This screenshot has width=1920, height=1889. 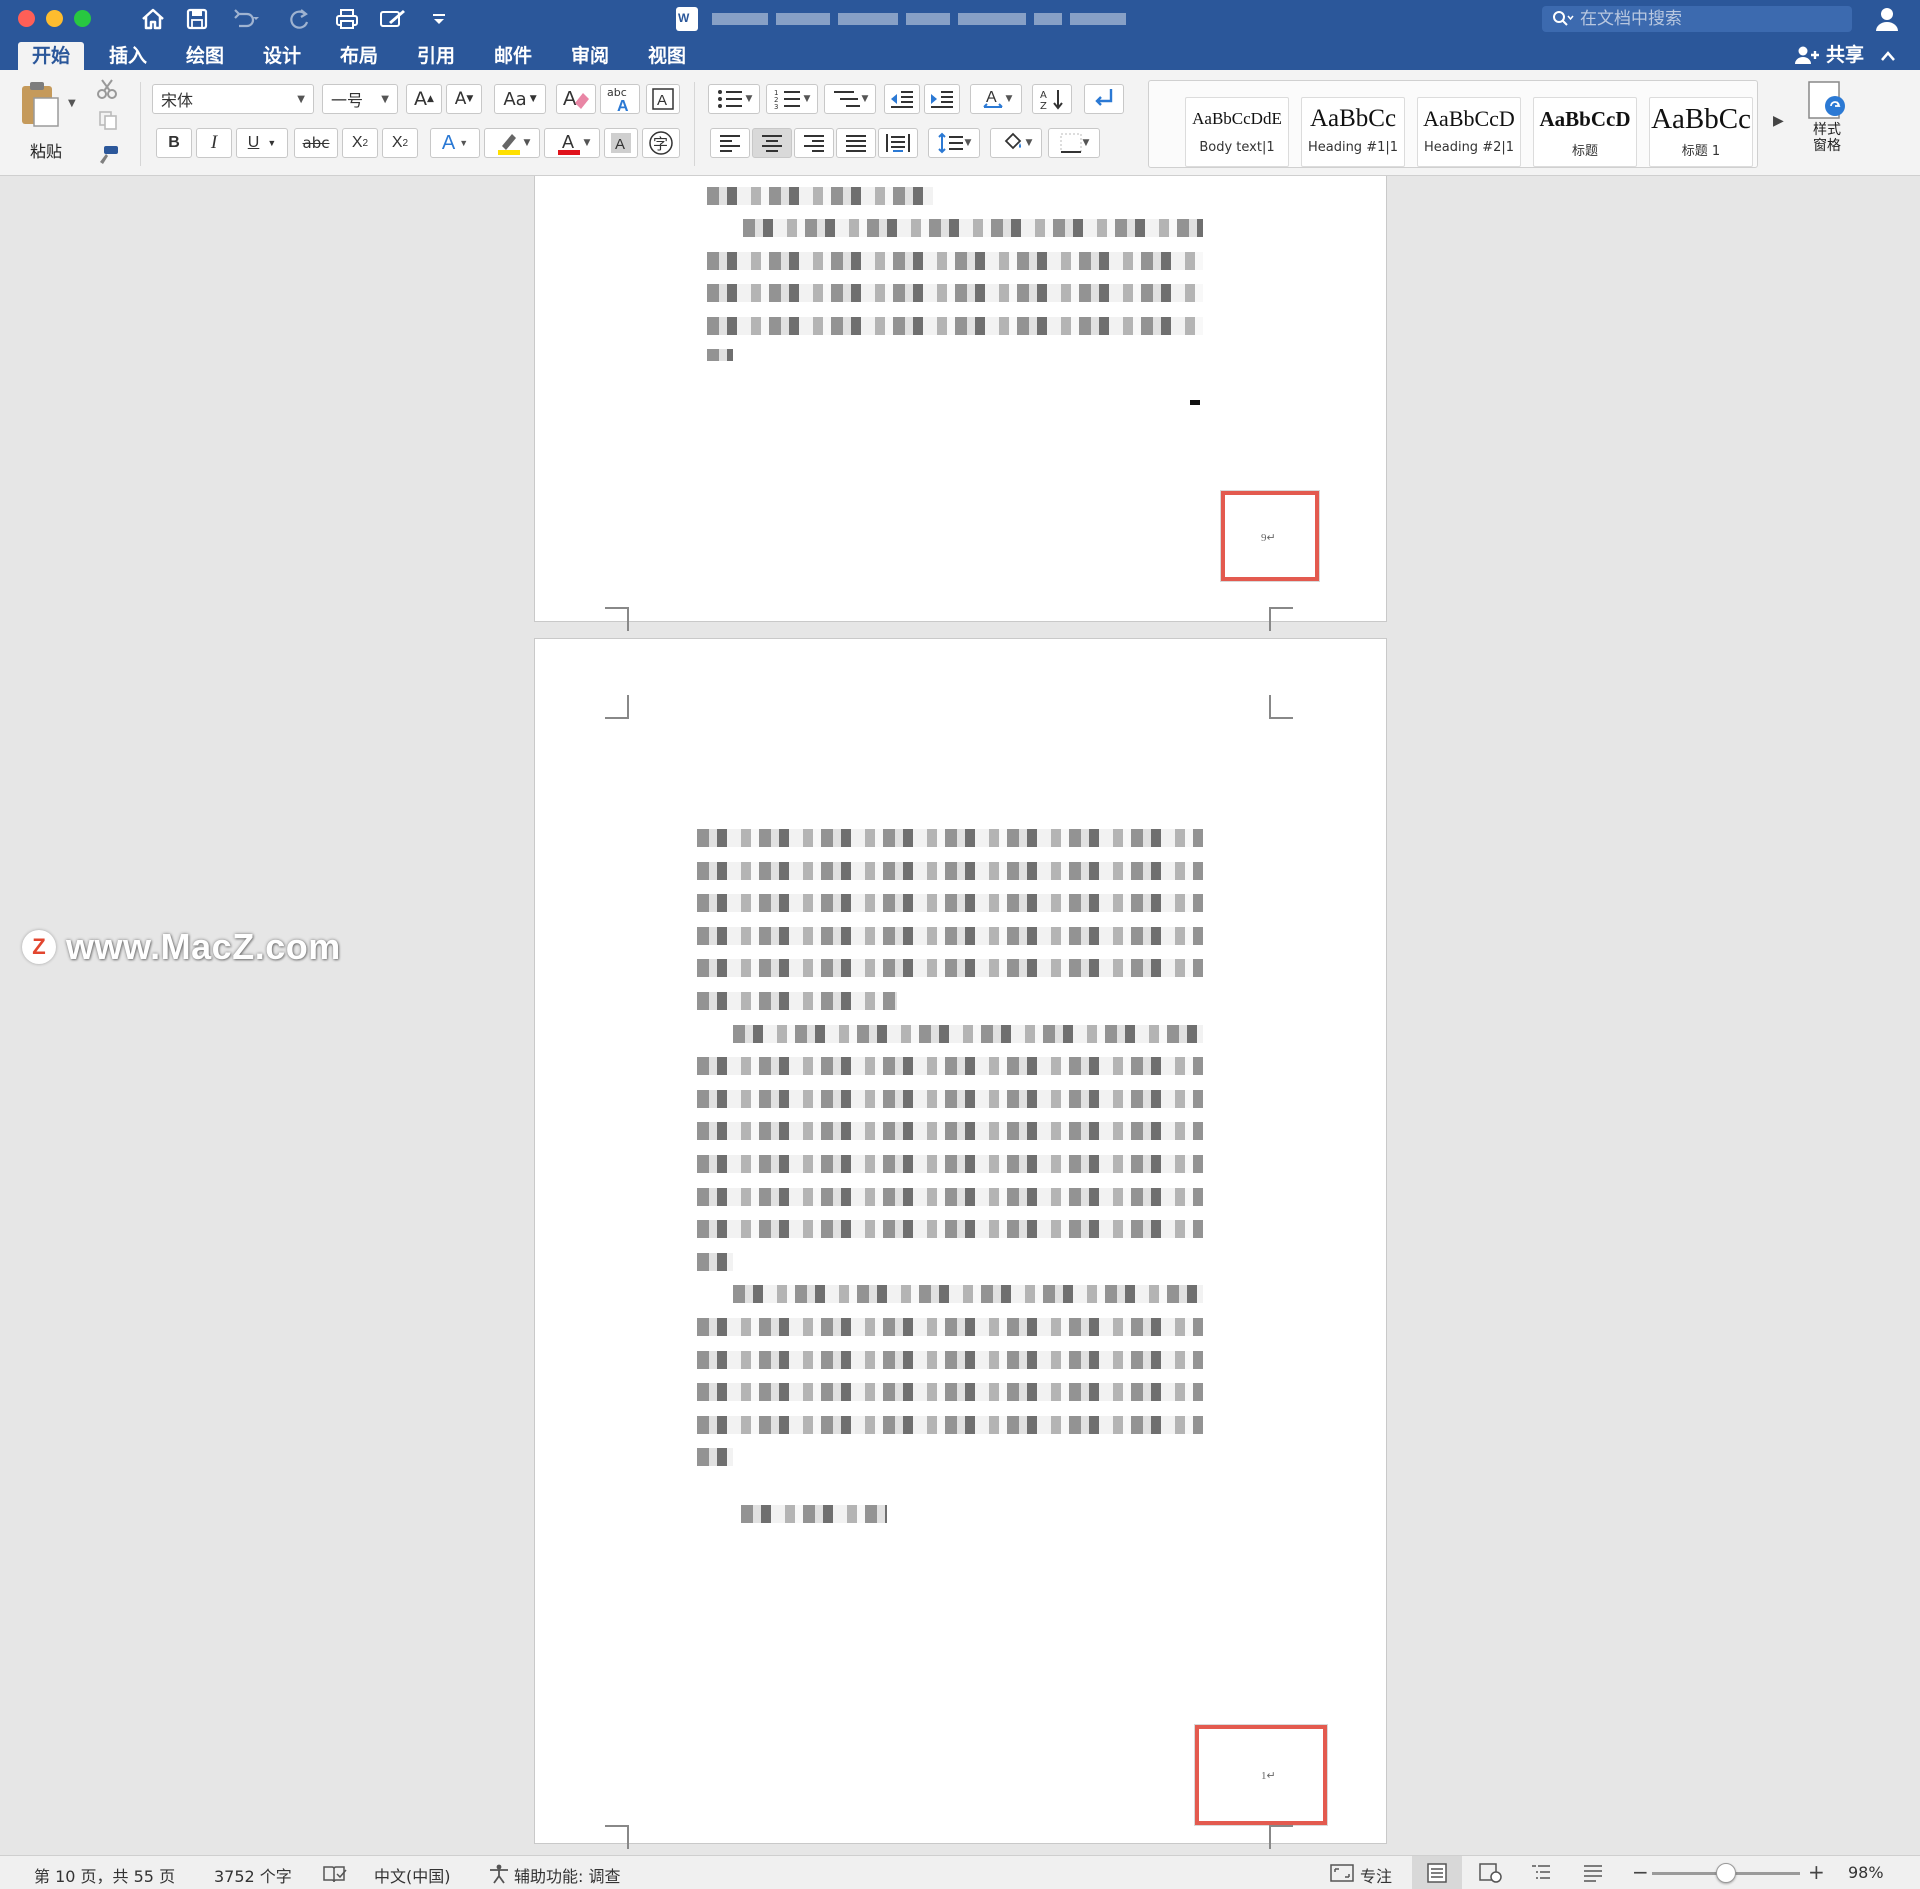 I want to click on style-title: AaBbCcD 标题, so click(x=1585, y=132).